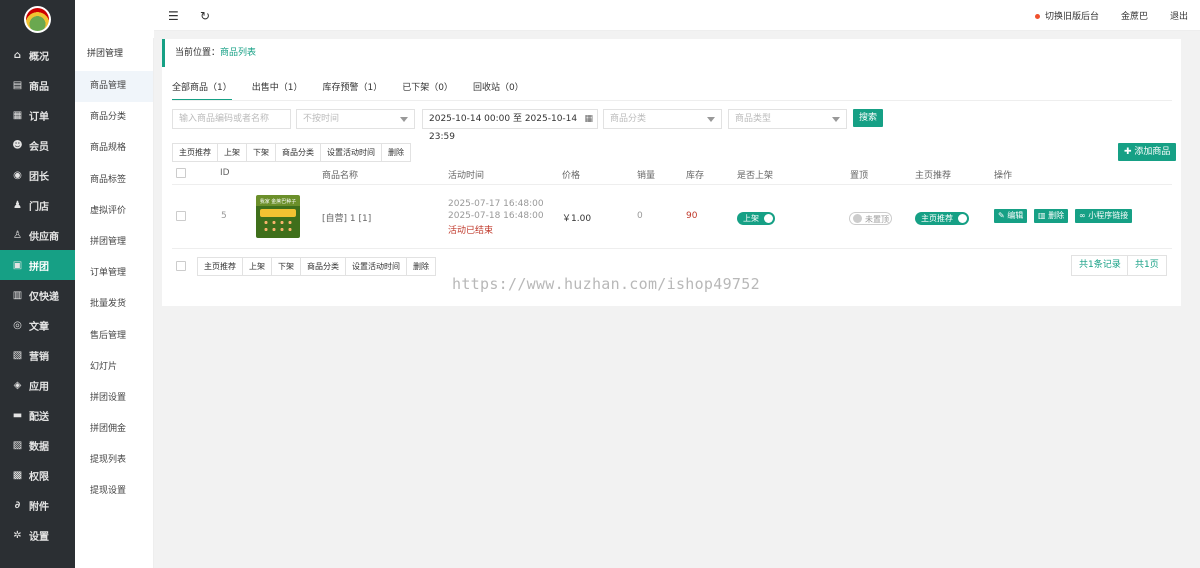 This screenshot has width=1200, height=568. Describe the element at coordinates (37, 145) in the screenshot. I see `sidebar-item-3: ☻ 会员` at that location.